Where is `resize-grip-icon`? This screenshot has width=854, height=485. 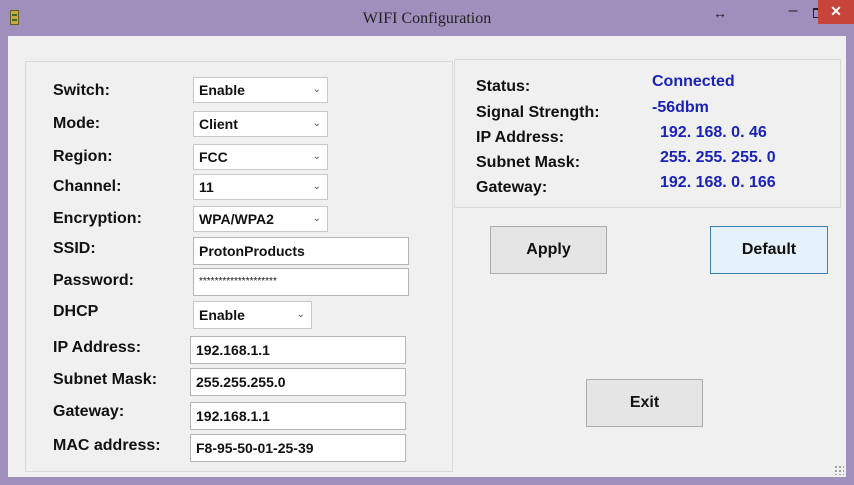
resize-grip-icon is located at coordinates (839, 470).